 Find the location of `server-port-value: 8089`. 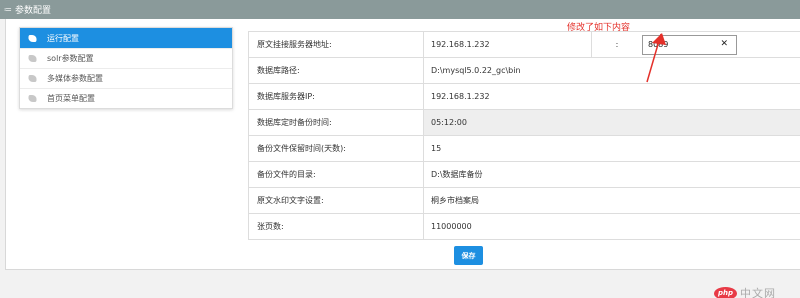

server-port-value: 8089 is located at coordinates (658, 44).